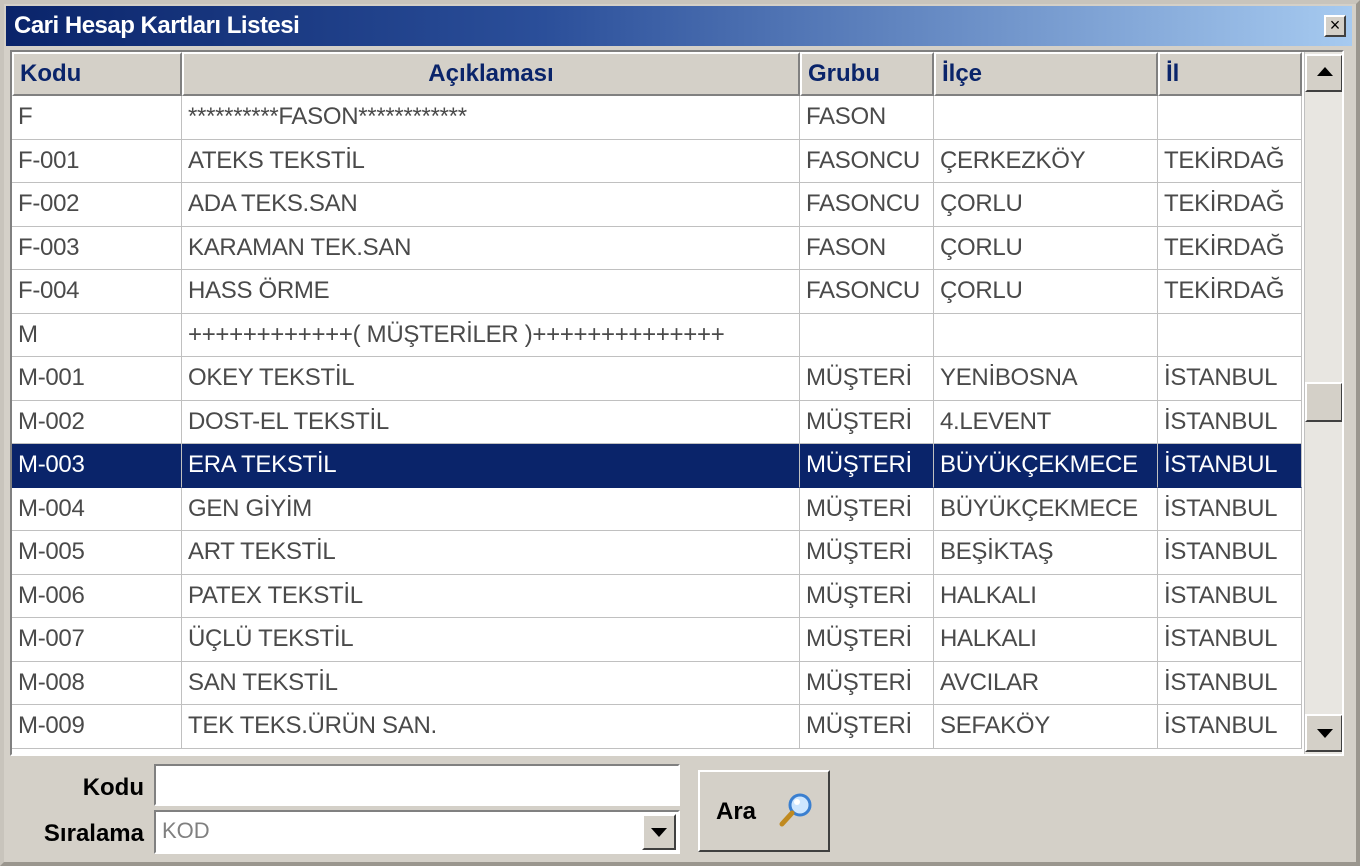 This screenshot has width=1360, height=866. I want to click on cell-kodu: M-003, so click(97, 466).